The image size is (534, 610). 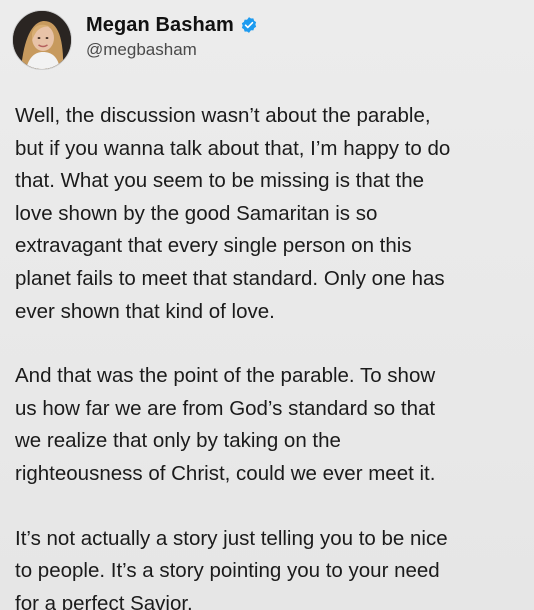 I want to click on profile-photo-icon, so click(x=42, y=40).